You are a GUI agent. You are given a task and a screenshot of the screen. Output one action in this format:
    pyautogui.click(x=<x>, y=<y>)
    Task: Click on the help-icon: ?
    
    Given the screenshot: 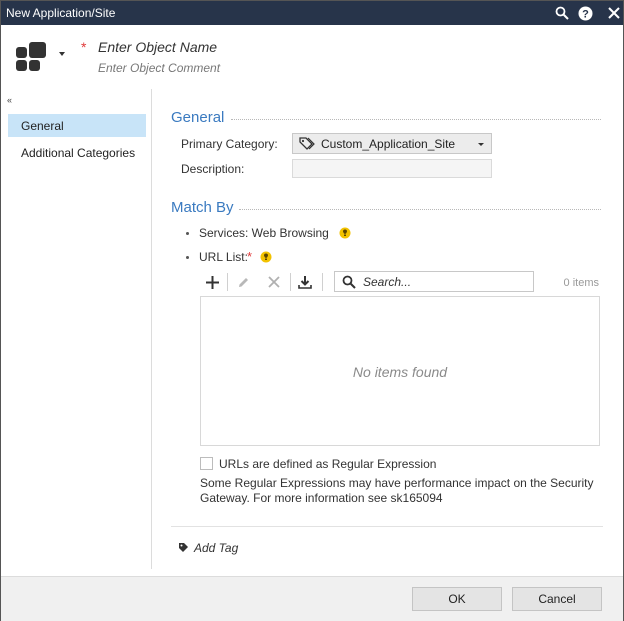 What is the action you would take?
    pyautogui.click(x=585, y=13)
    